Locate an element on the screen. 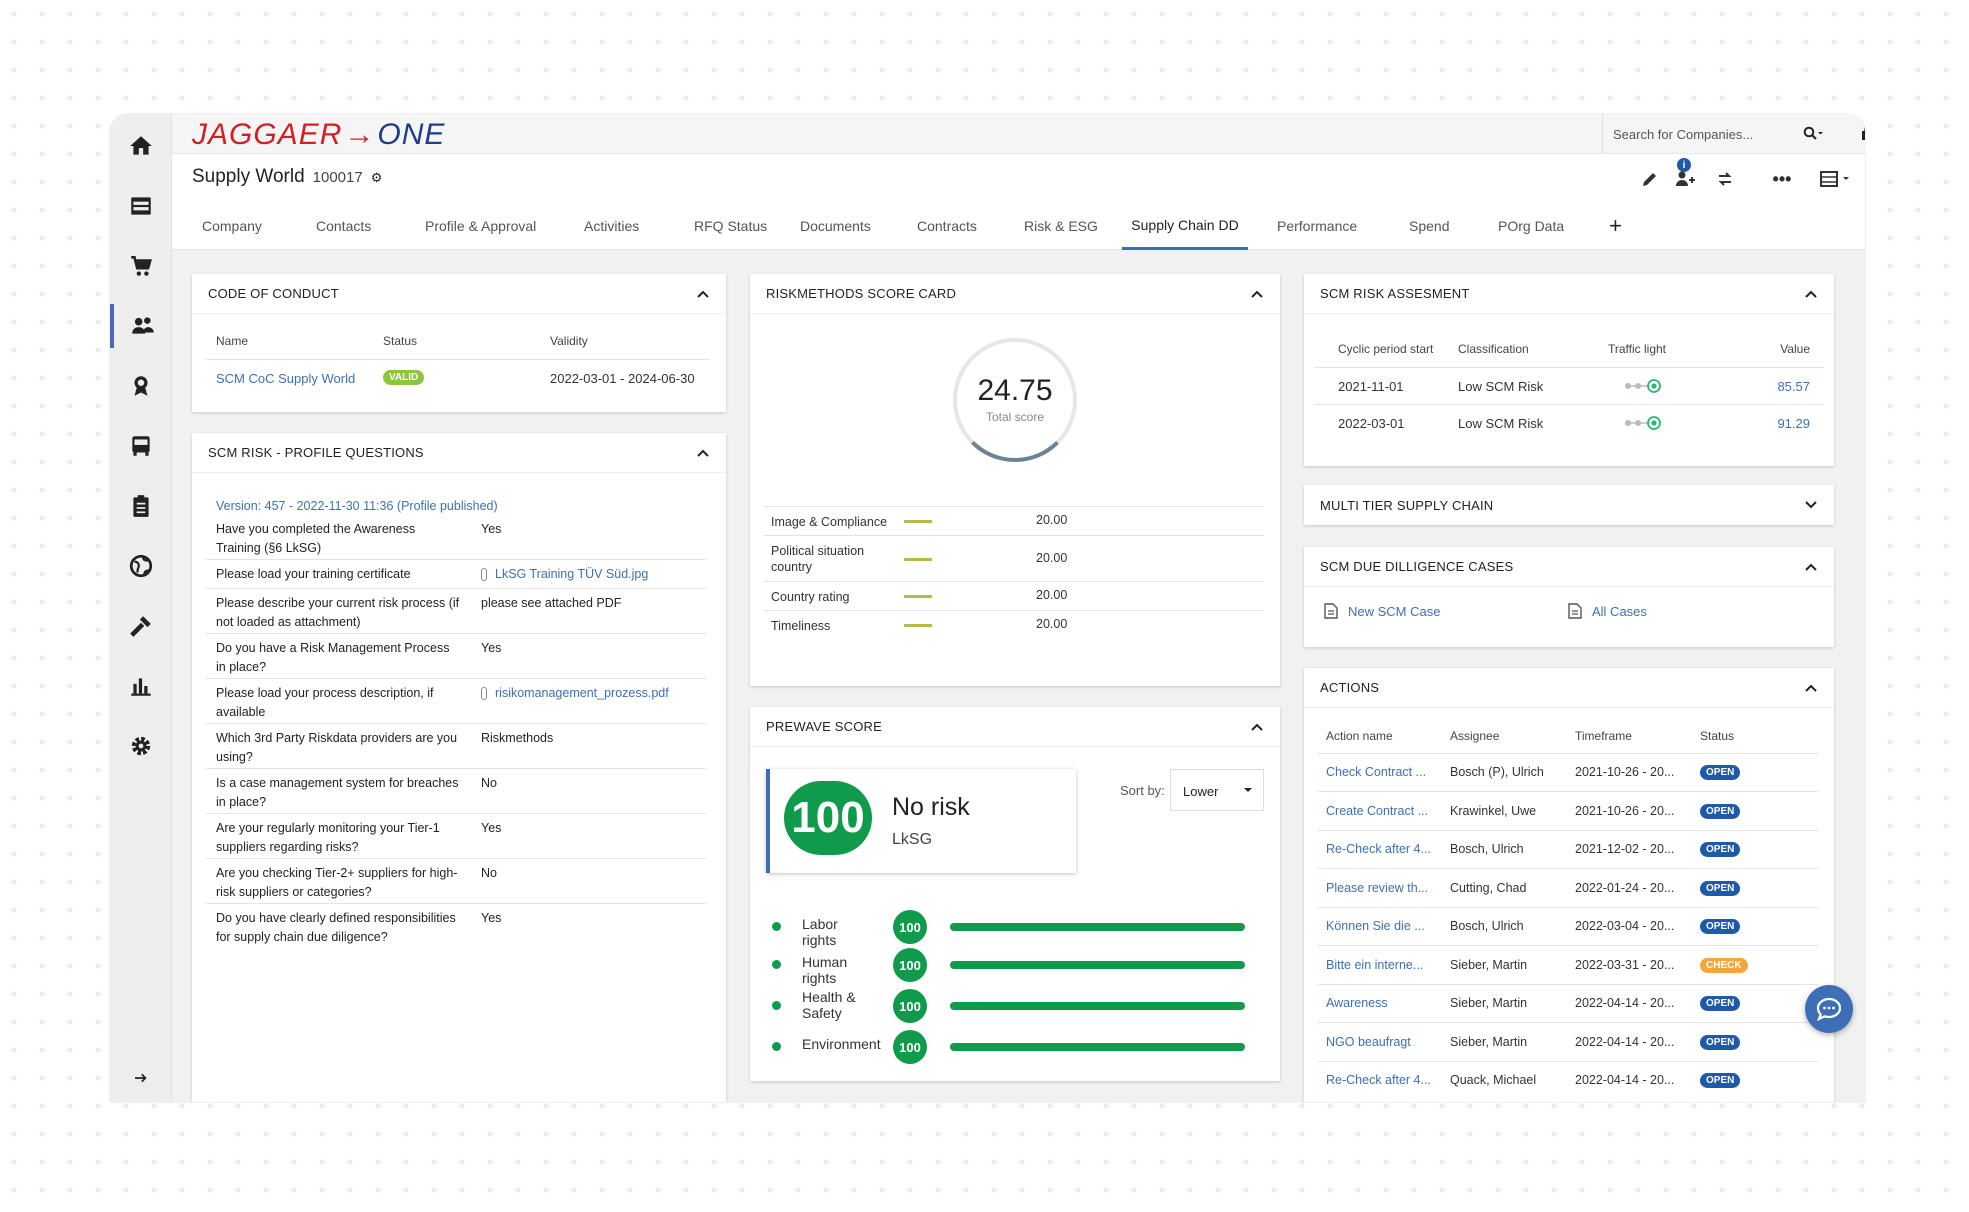 The image size is (1969, 1212). hammer-icon is located at coordinates (141, 626).